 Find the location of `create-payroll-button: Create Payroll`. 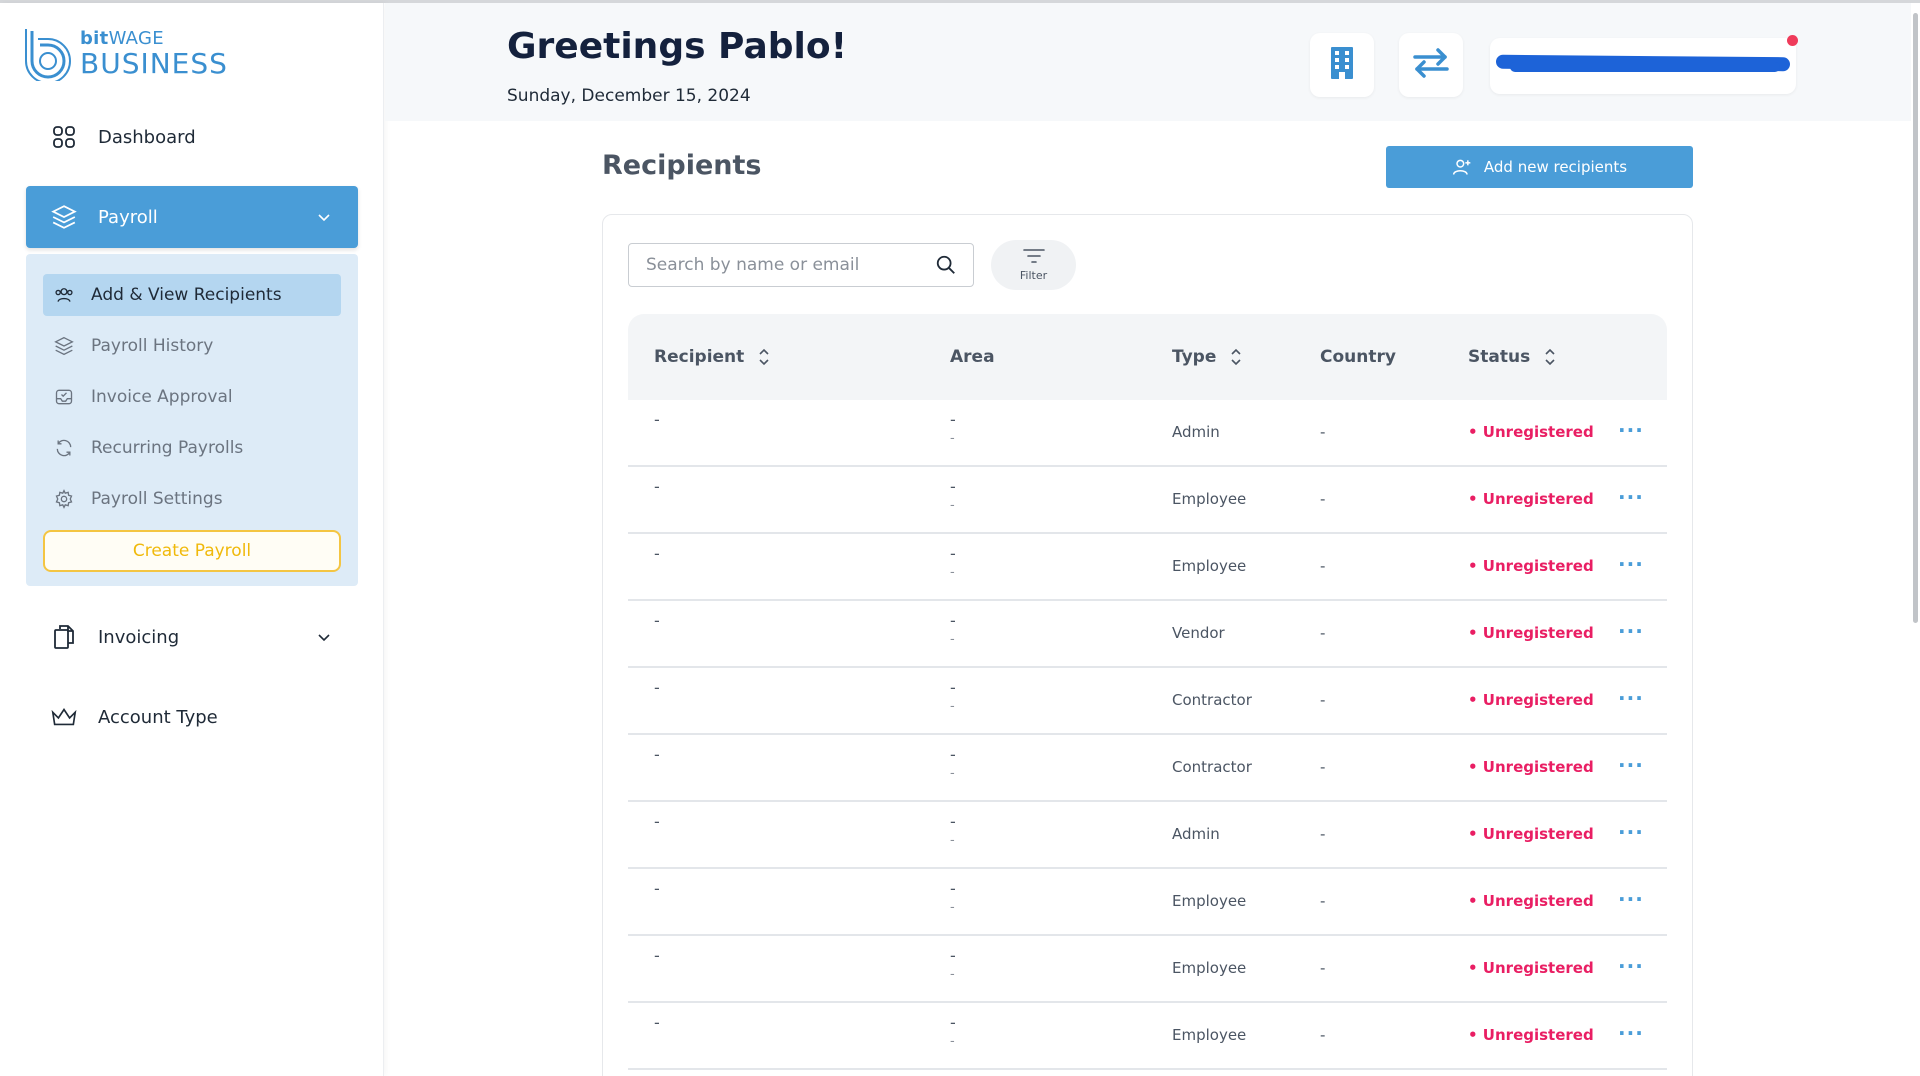

create-payroll-button: Create Payroll is located at coordinates (192, 551).